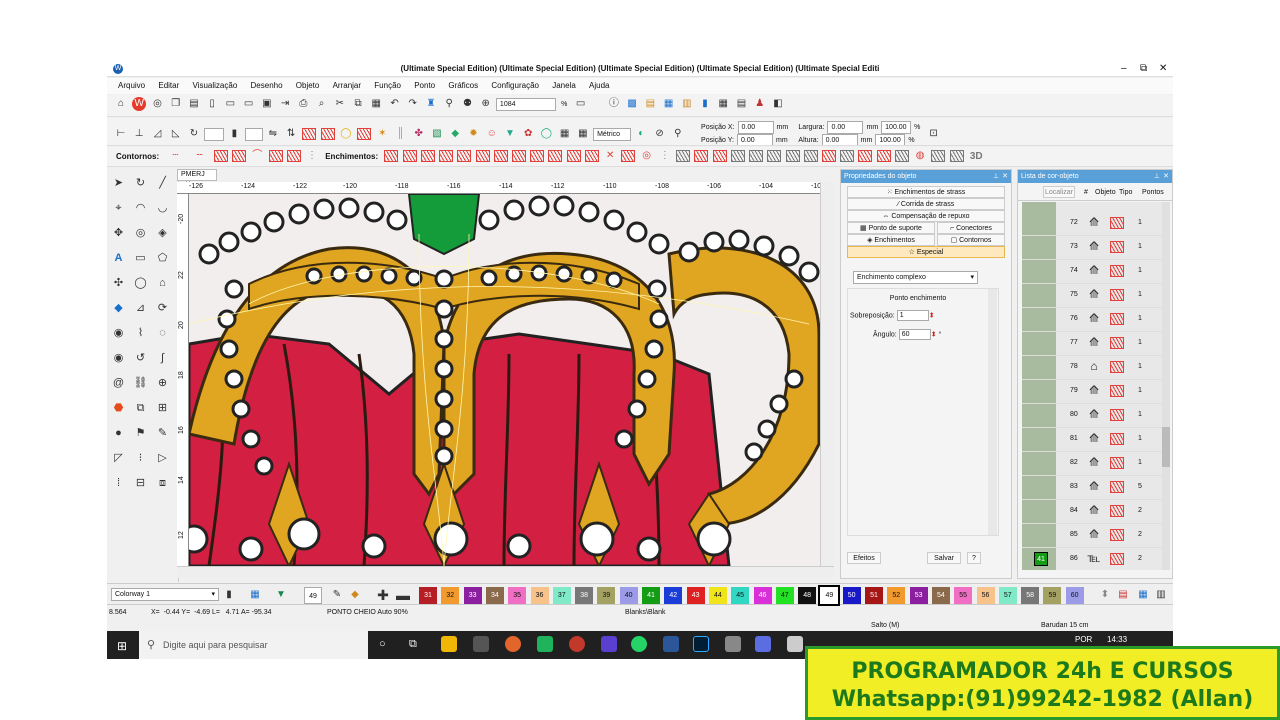 The image size is (1280, 720). Describe the element at coordinates (632, 104) in the screenshot. I see `machine-icon: ▩` at that location.